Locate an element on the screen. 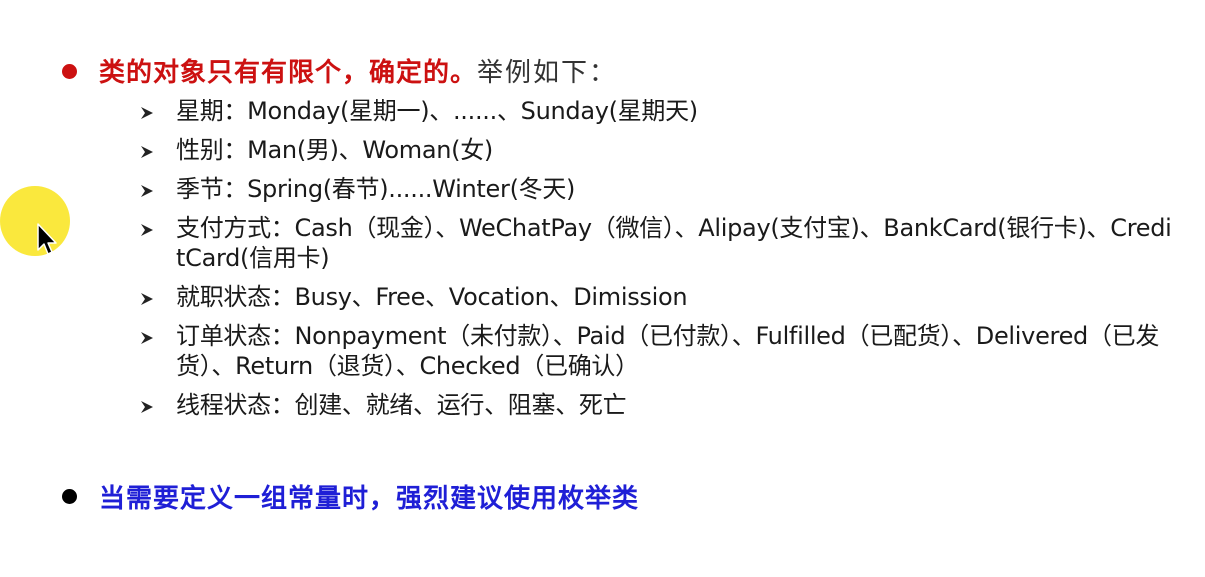  bullet-enum-definition: 类的对象只有有限个，确定的。 举例如下： is located at coordinates (339, 70).